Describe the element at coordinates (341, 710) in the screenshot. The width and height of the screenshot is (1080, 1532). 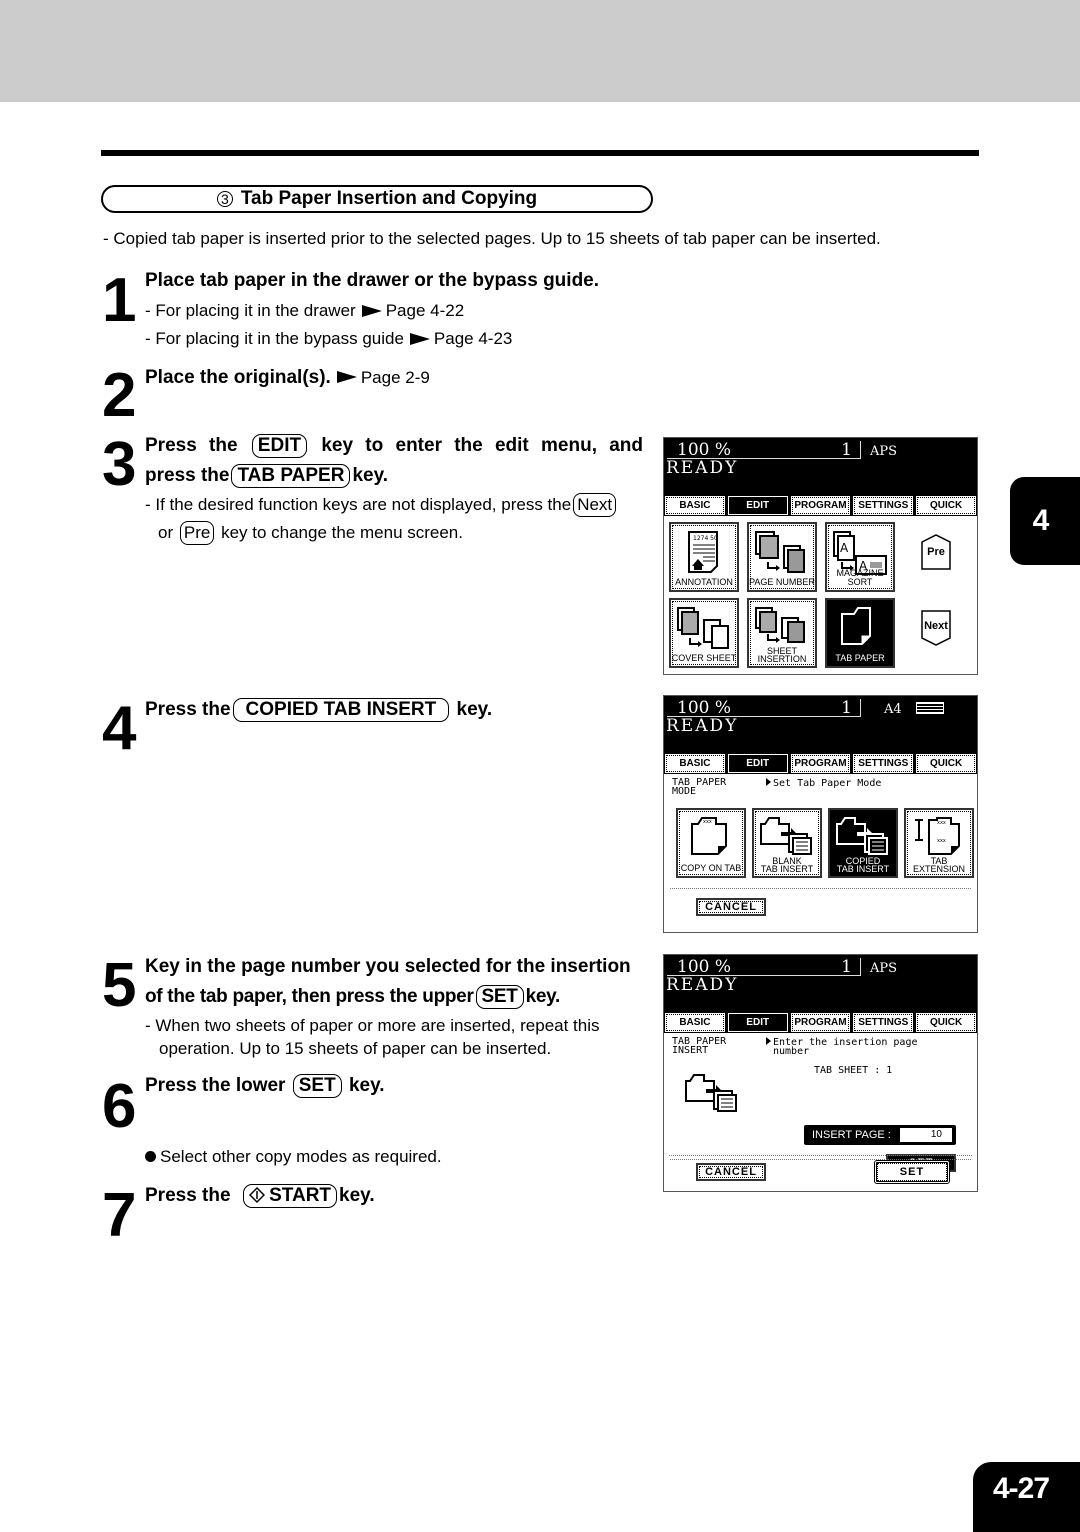
I see `copied-tab-insert-key: COPIED TAB INSERT` at that location.